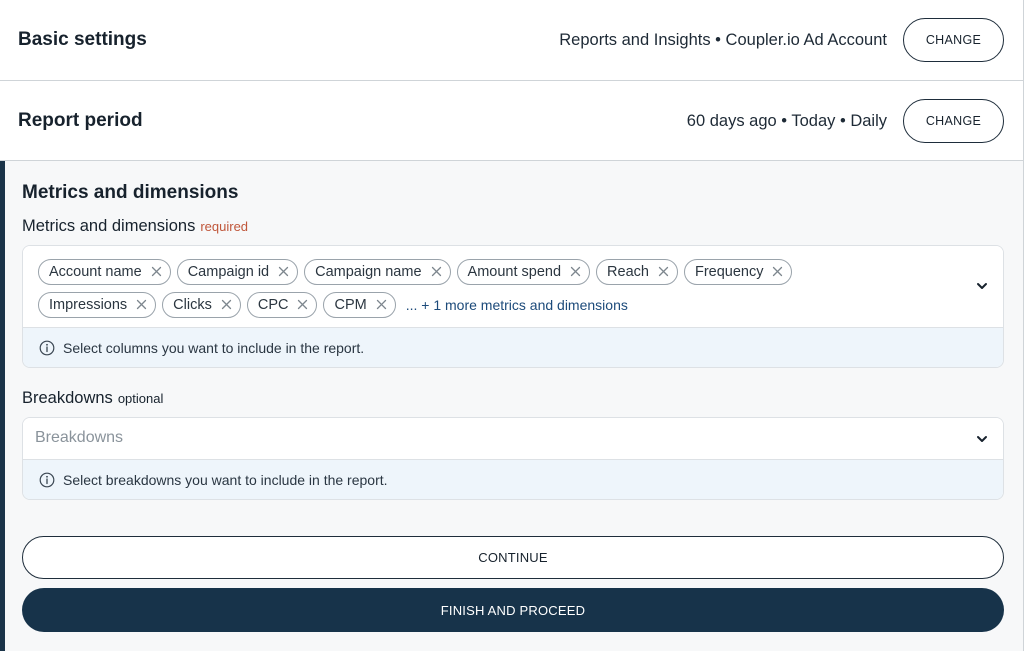  Describe the element at coordinates (729, 271) in the screenshot. I see `metric-chip-label: Frequency` at that location.